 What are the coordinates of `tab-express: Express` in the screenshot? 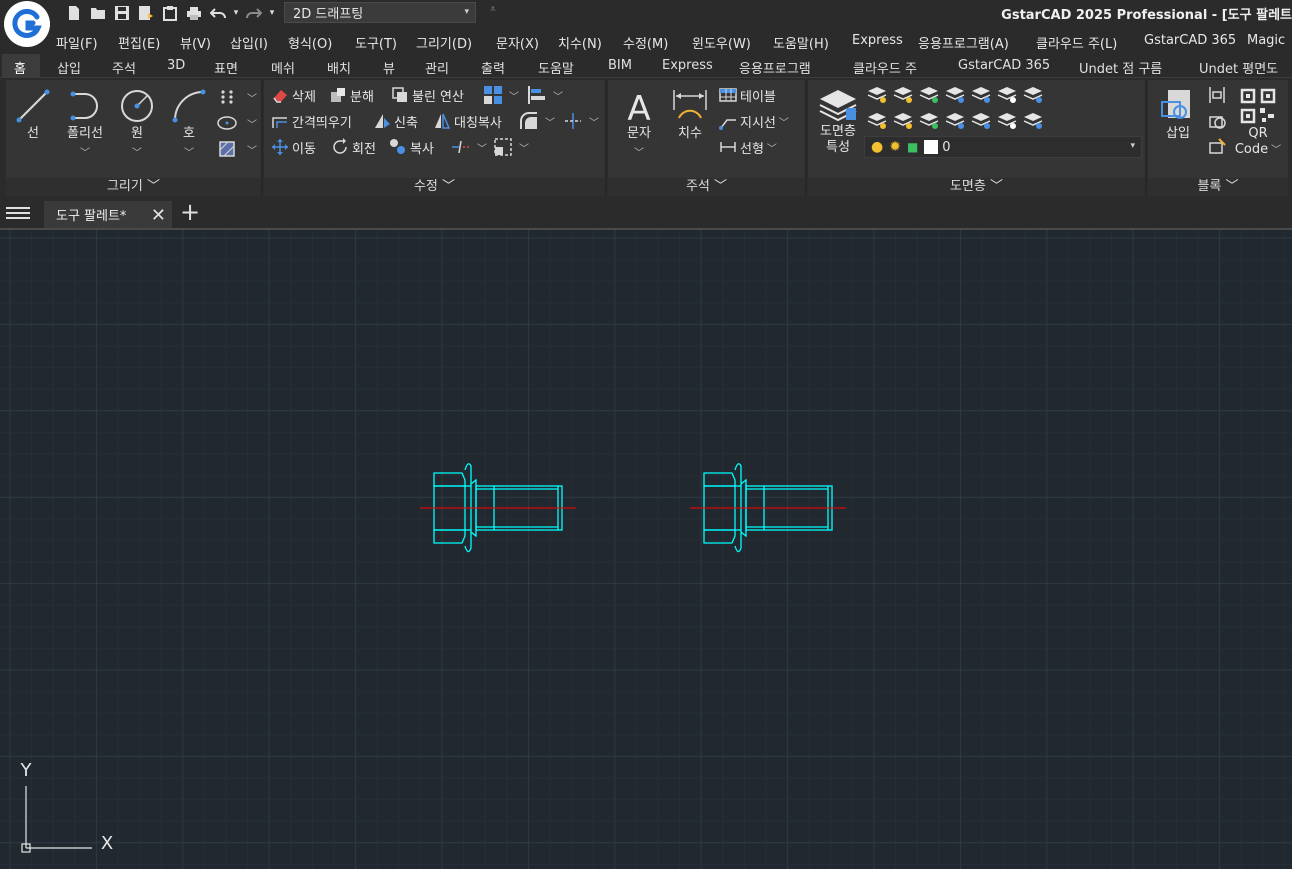 It's located at (687, 65).